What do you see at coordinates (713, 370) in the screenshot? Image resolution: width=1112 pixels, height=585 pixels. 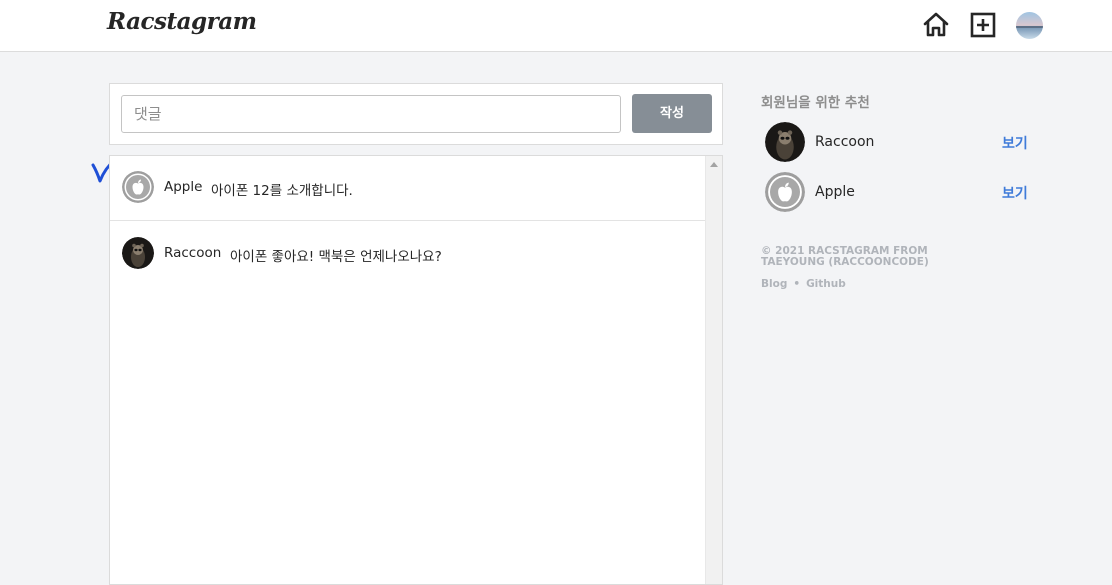 I see `comment-list-scrollbar` at bounding box center [713, 370].